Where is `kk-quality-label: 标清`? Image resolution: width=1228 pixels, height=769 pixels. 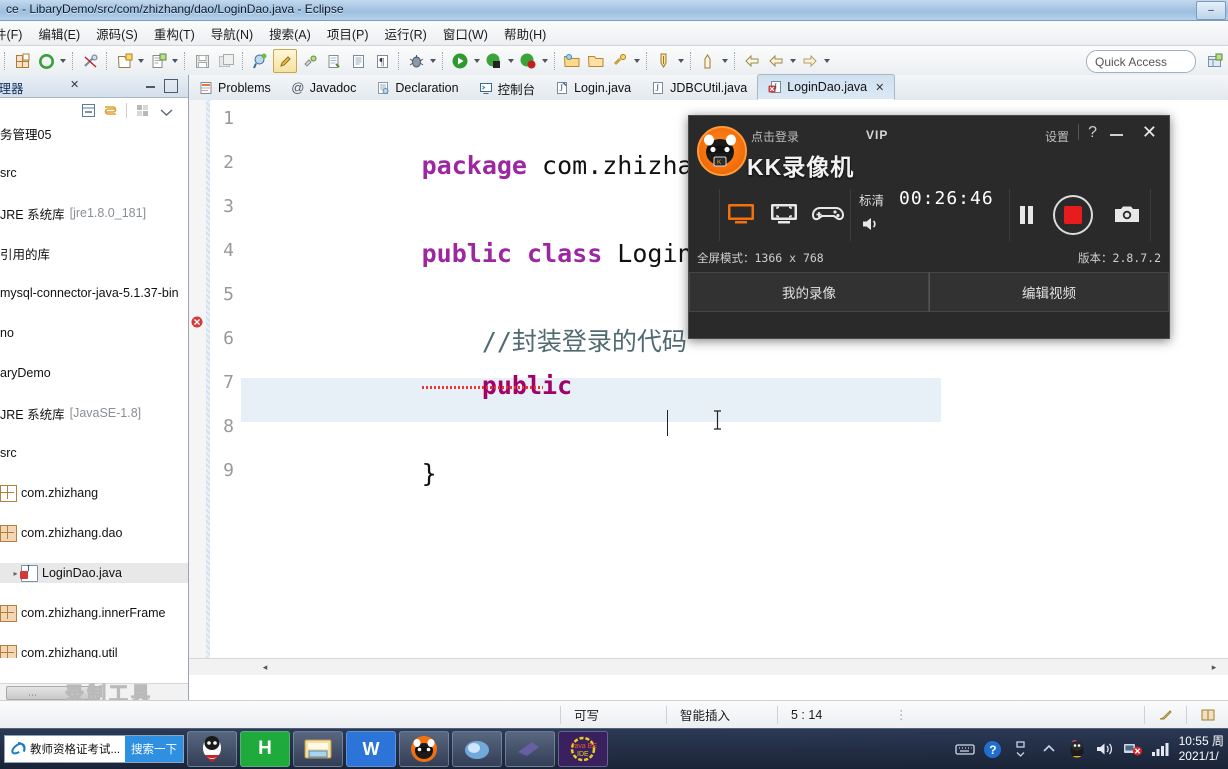 kk-quality-label: 标清 is located at coordinates (871, 199).